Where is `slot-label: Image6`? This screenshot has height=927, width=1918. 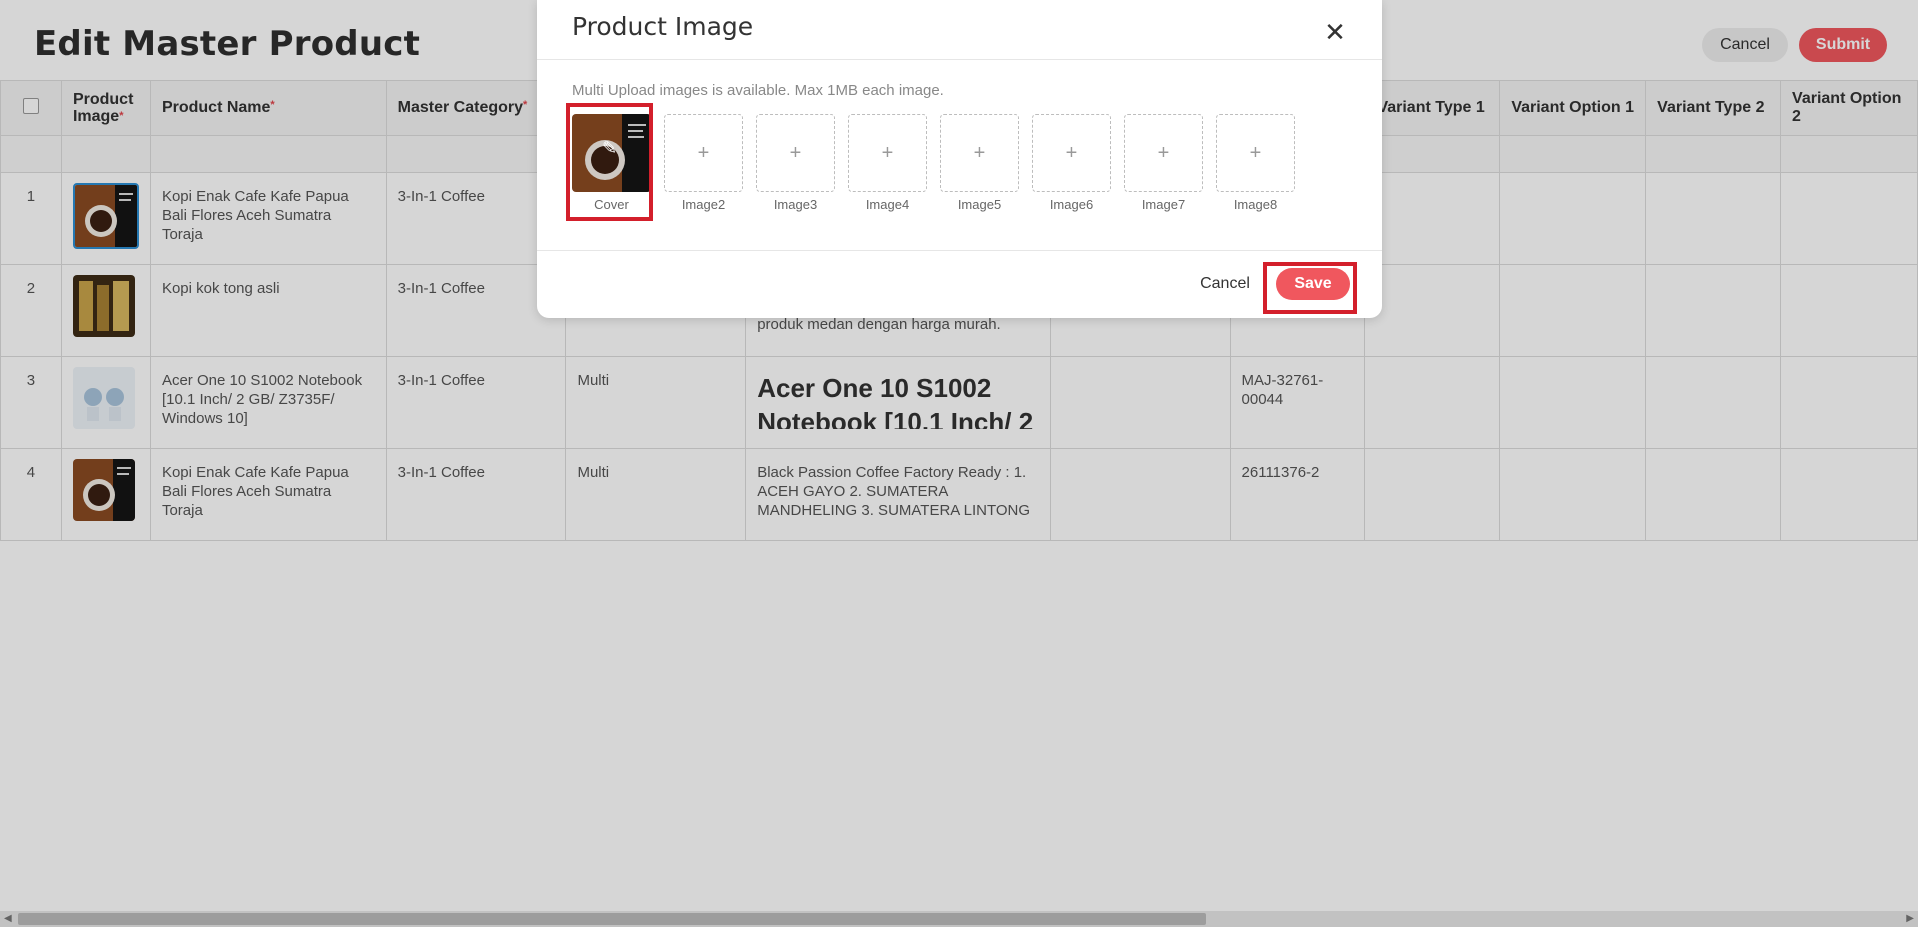
slot-label: Image6 is located at coordinates (1071, 204).